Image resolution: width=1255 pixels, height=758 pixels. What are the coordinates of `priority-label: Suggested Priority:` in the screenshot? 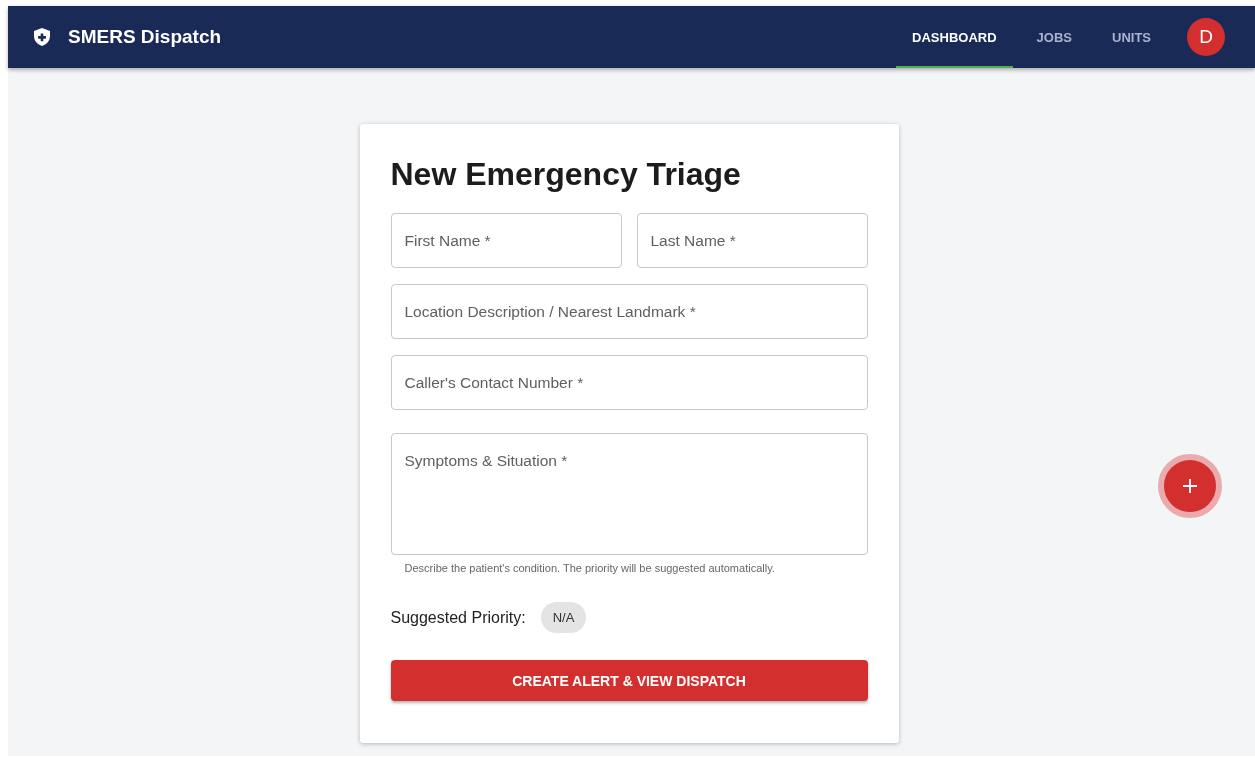 It's located at (458, 617).